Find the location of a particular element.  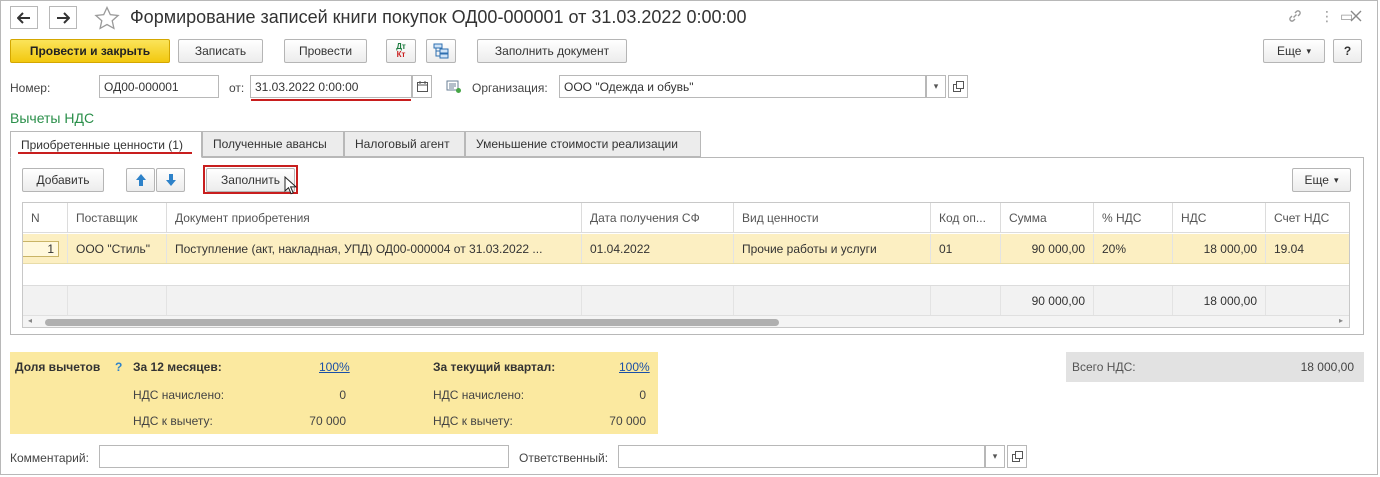

tab-received-advances: Полученные авансы is located at coordinates (273, 144).